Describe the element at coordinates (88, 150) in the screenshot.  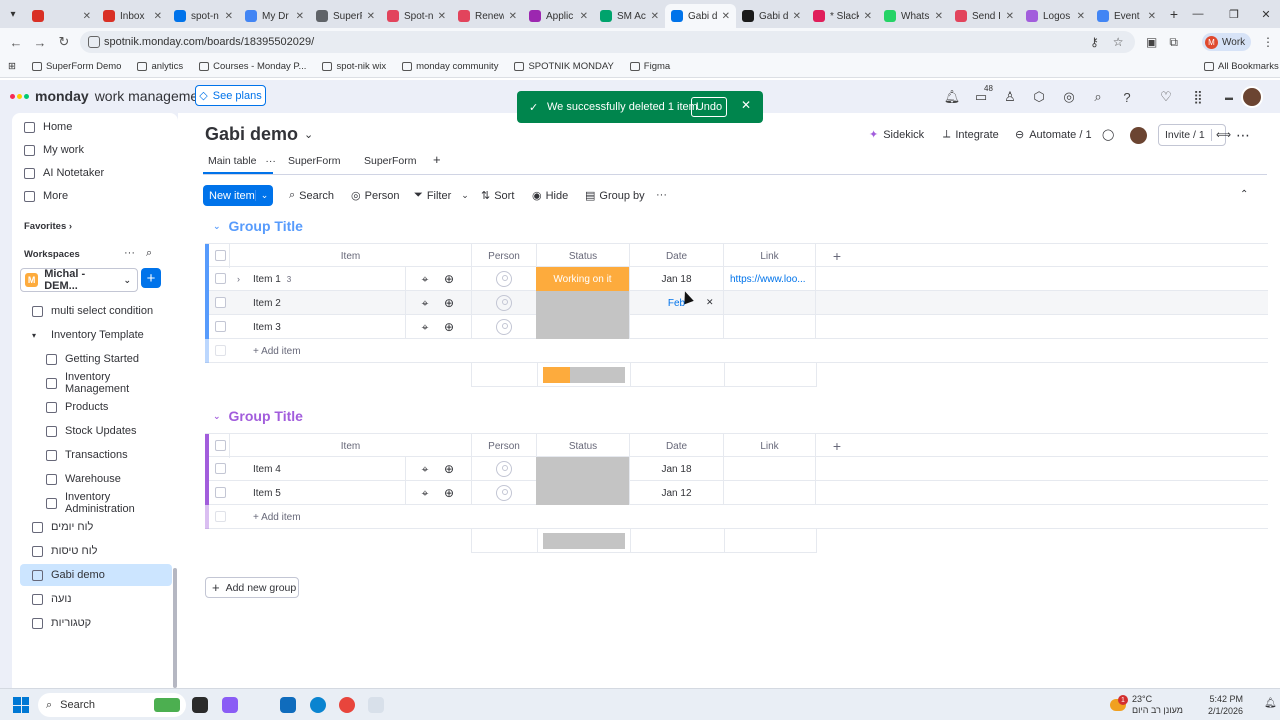
I see `sidebar-item-my-work: My work` at that location.